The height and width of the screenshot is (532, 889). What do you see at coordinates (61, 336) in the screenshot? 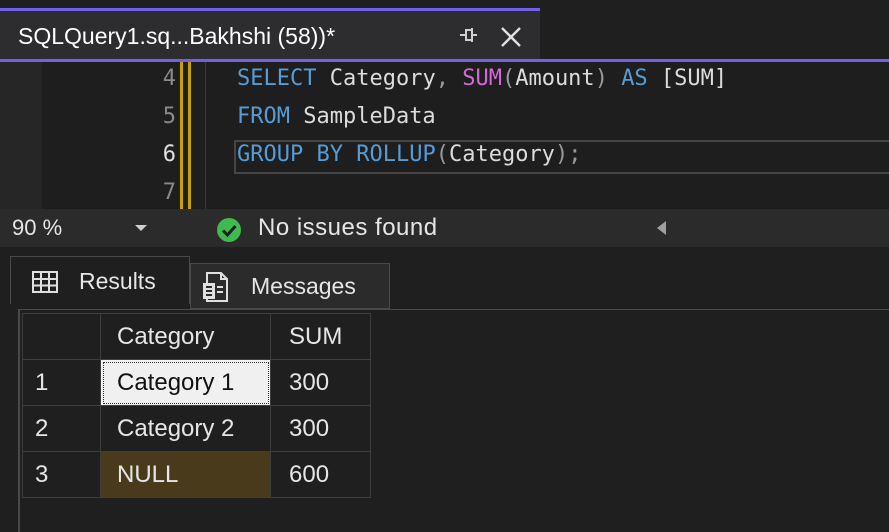
I see `grid-corner-cell` at bounding box center [61, 336].